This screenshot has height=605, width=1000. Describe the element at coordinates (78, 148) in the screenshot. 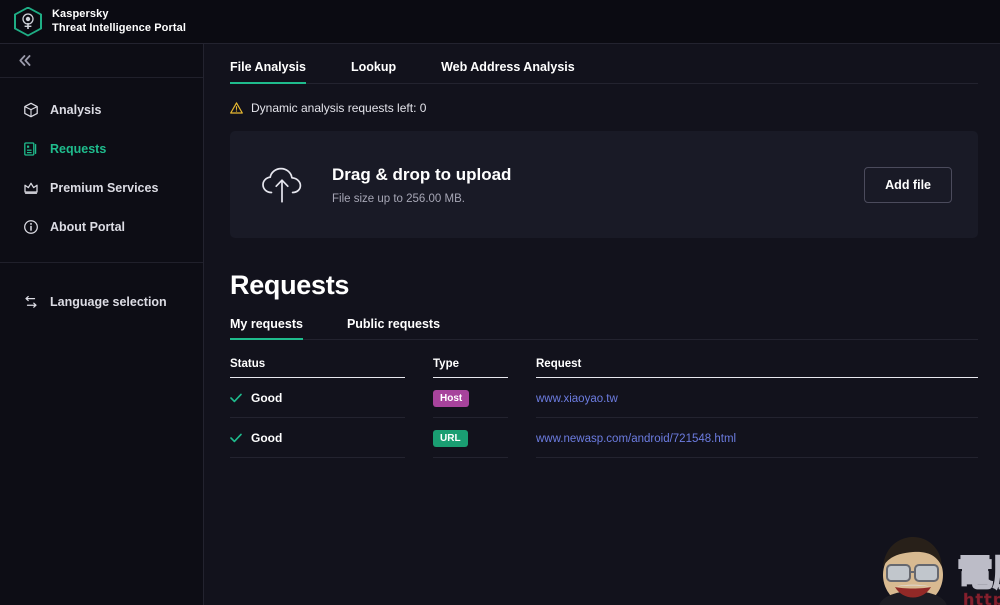

I see `sidebar-item-label: Requests` at that location.